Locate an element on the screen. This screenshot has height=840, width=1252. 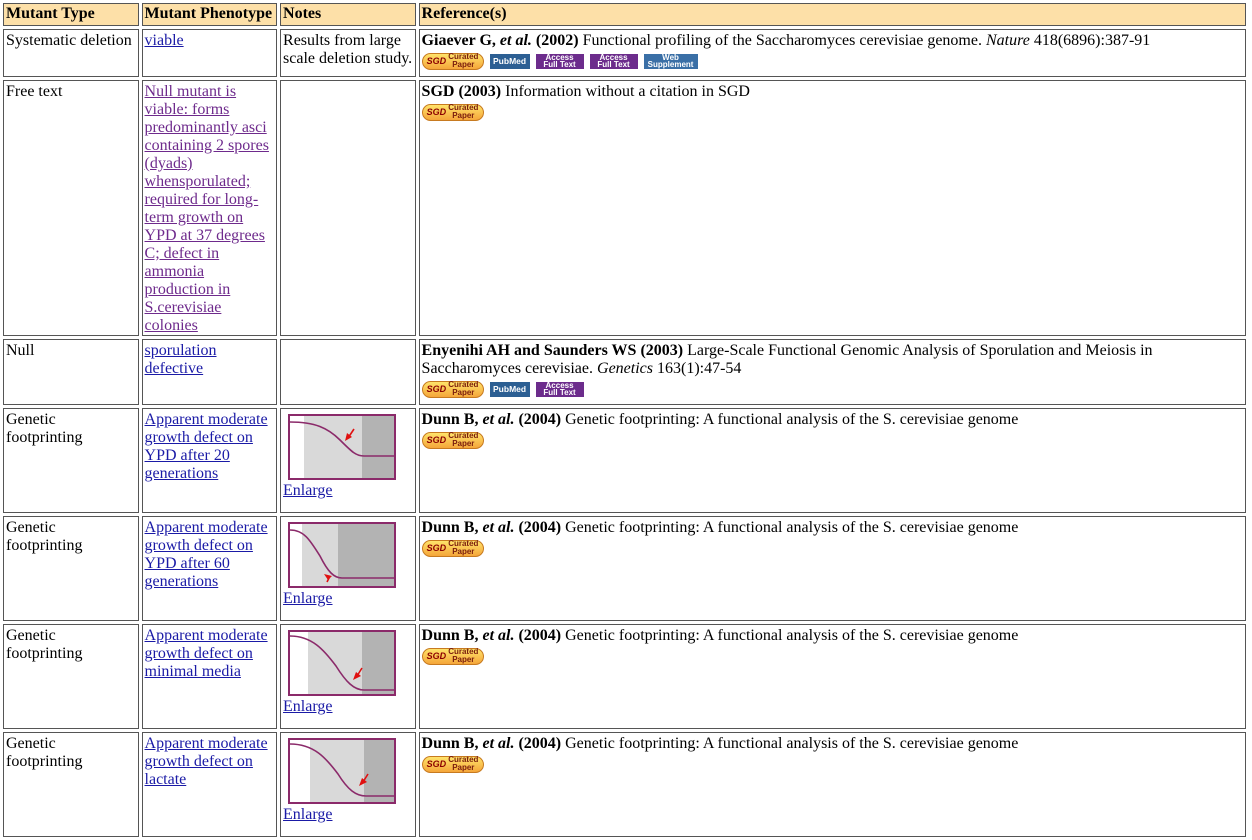
reference-journal: Genetics is located at coordinates (625, 368).